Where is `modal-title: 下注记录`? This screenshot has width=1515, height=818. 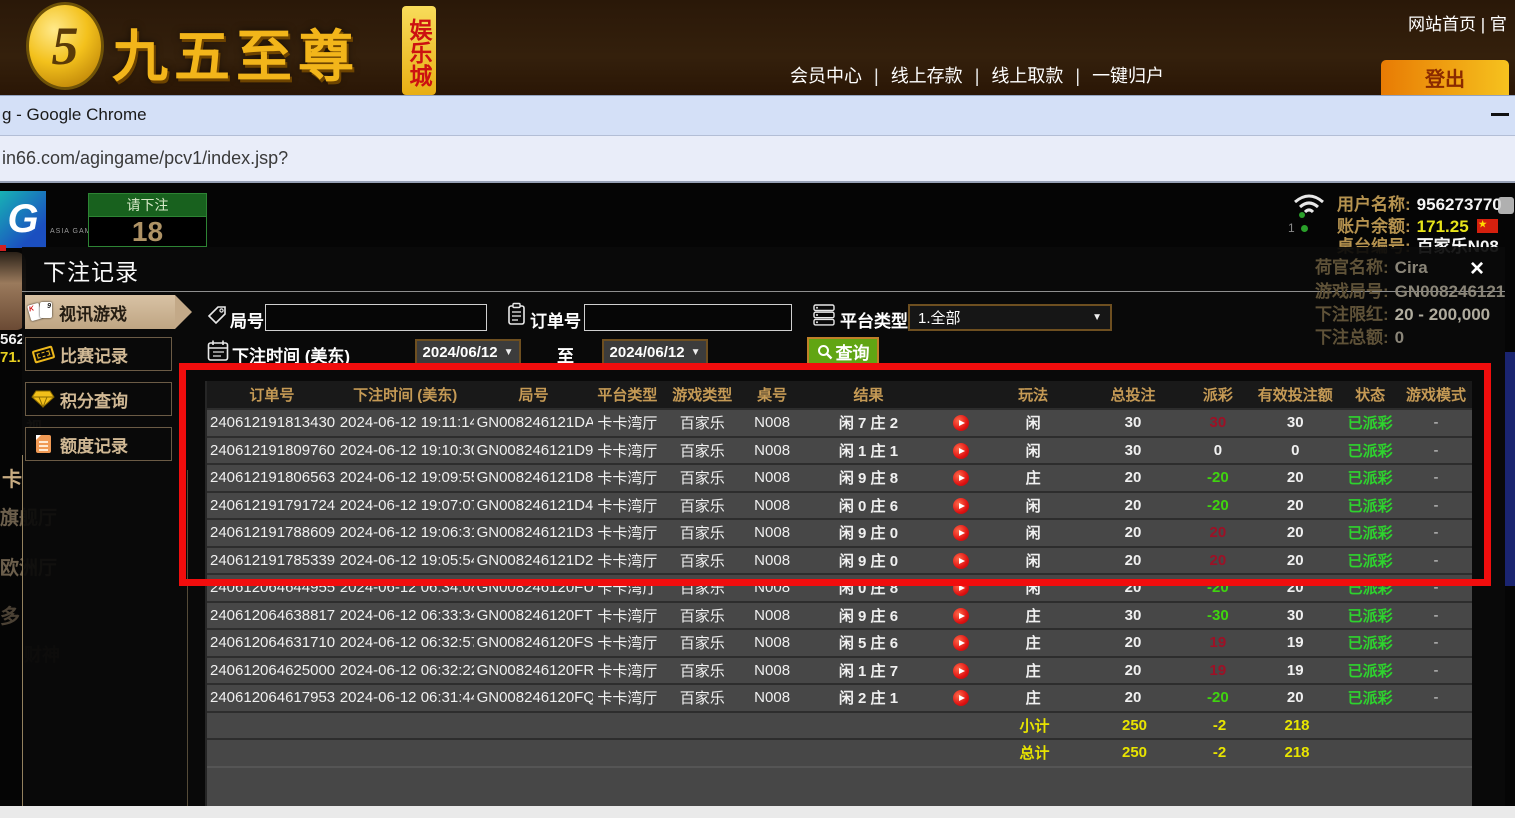 modal-title: 下注记录 is located at coordinates (91, 272).